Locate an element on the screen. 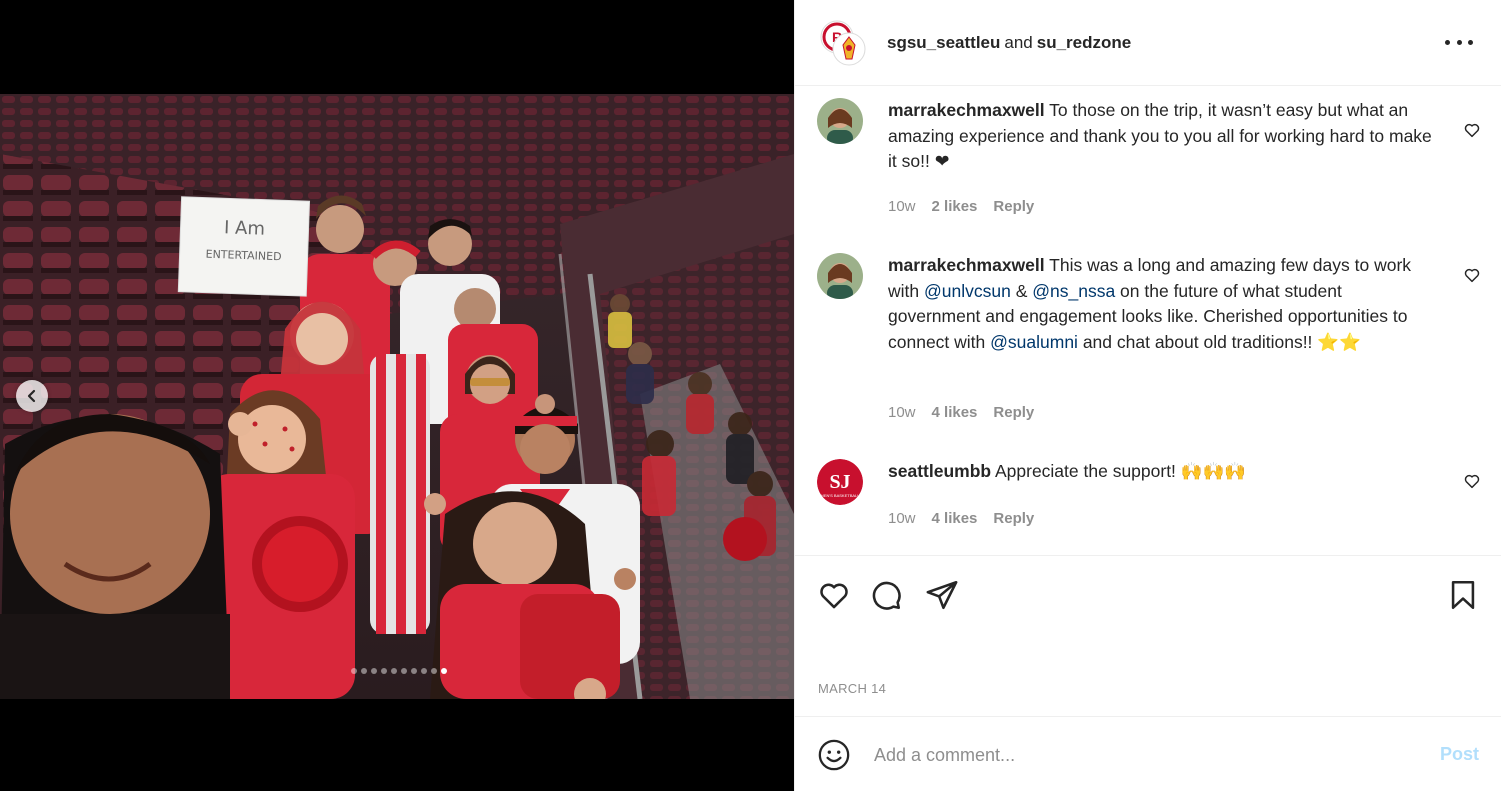  comment-username: seattleumbb is located at coordinates (939, 471).